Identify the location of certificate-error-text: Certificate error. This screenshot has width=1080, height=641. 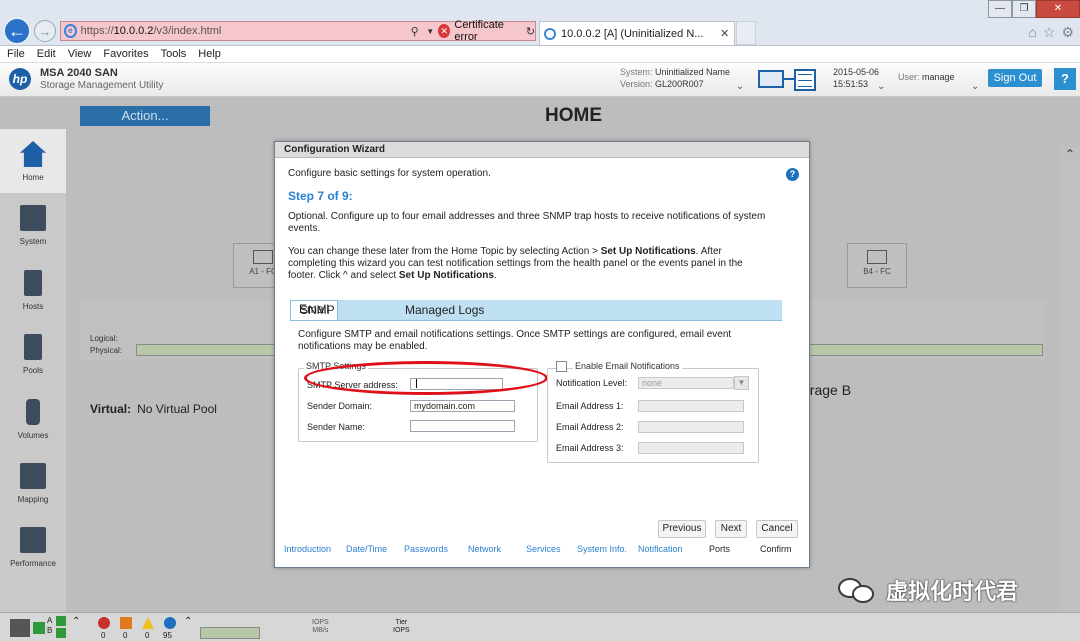
(486, 31).